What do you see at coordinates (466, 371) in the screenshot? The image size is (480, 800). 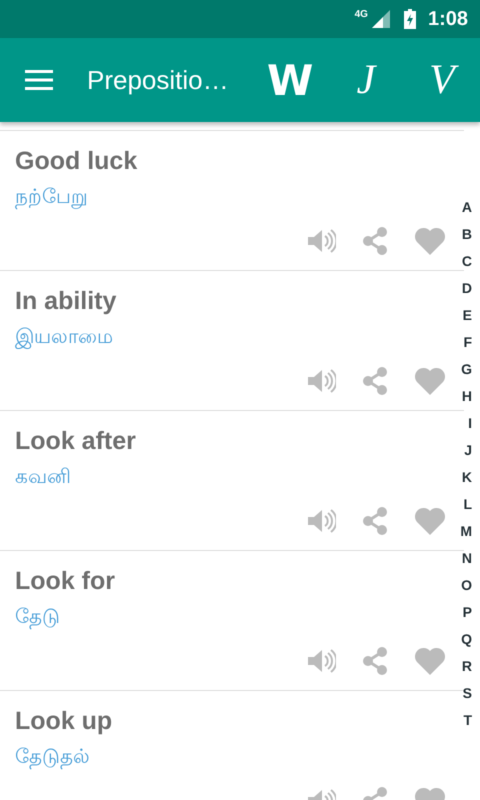 I see `index-letter: G` at bounding box center [466, 371].